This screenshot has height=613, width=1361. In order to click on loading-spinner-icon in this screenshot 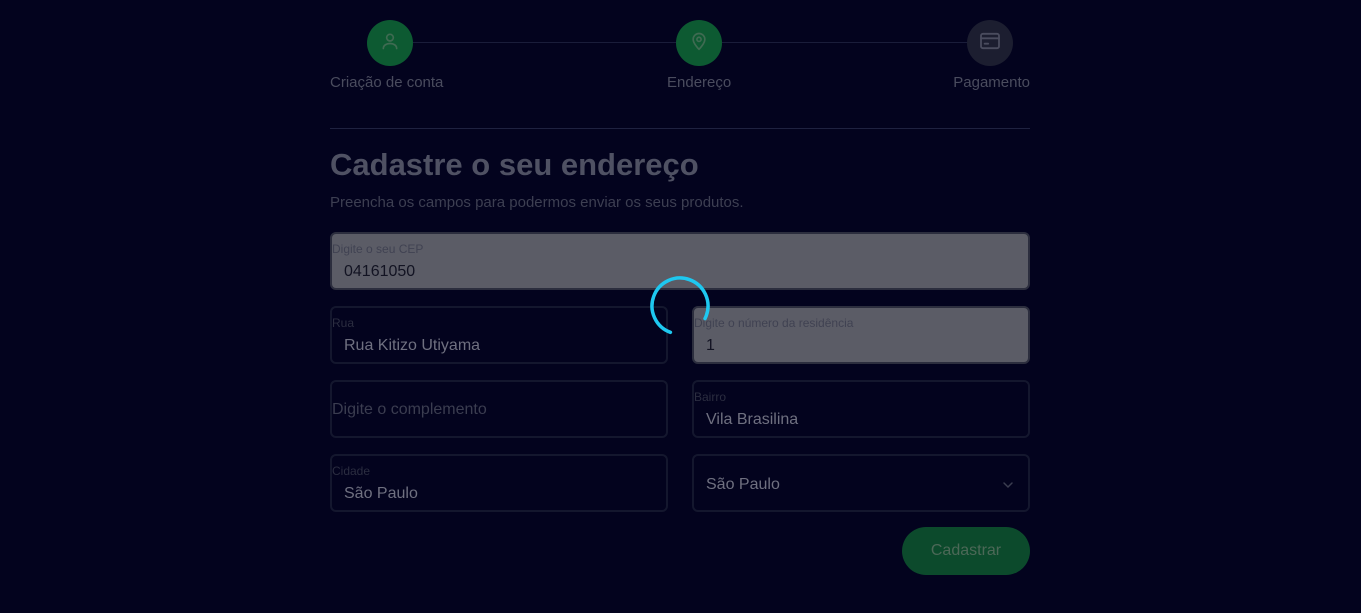, I will do `click(680, 306)`.